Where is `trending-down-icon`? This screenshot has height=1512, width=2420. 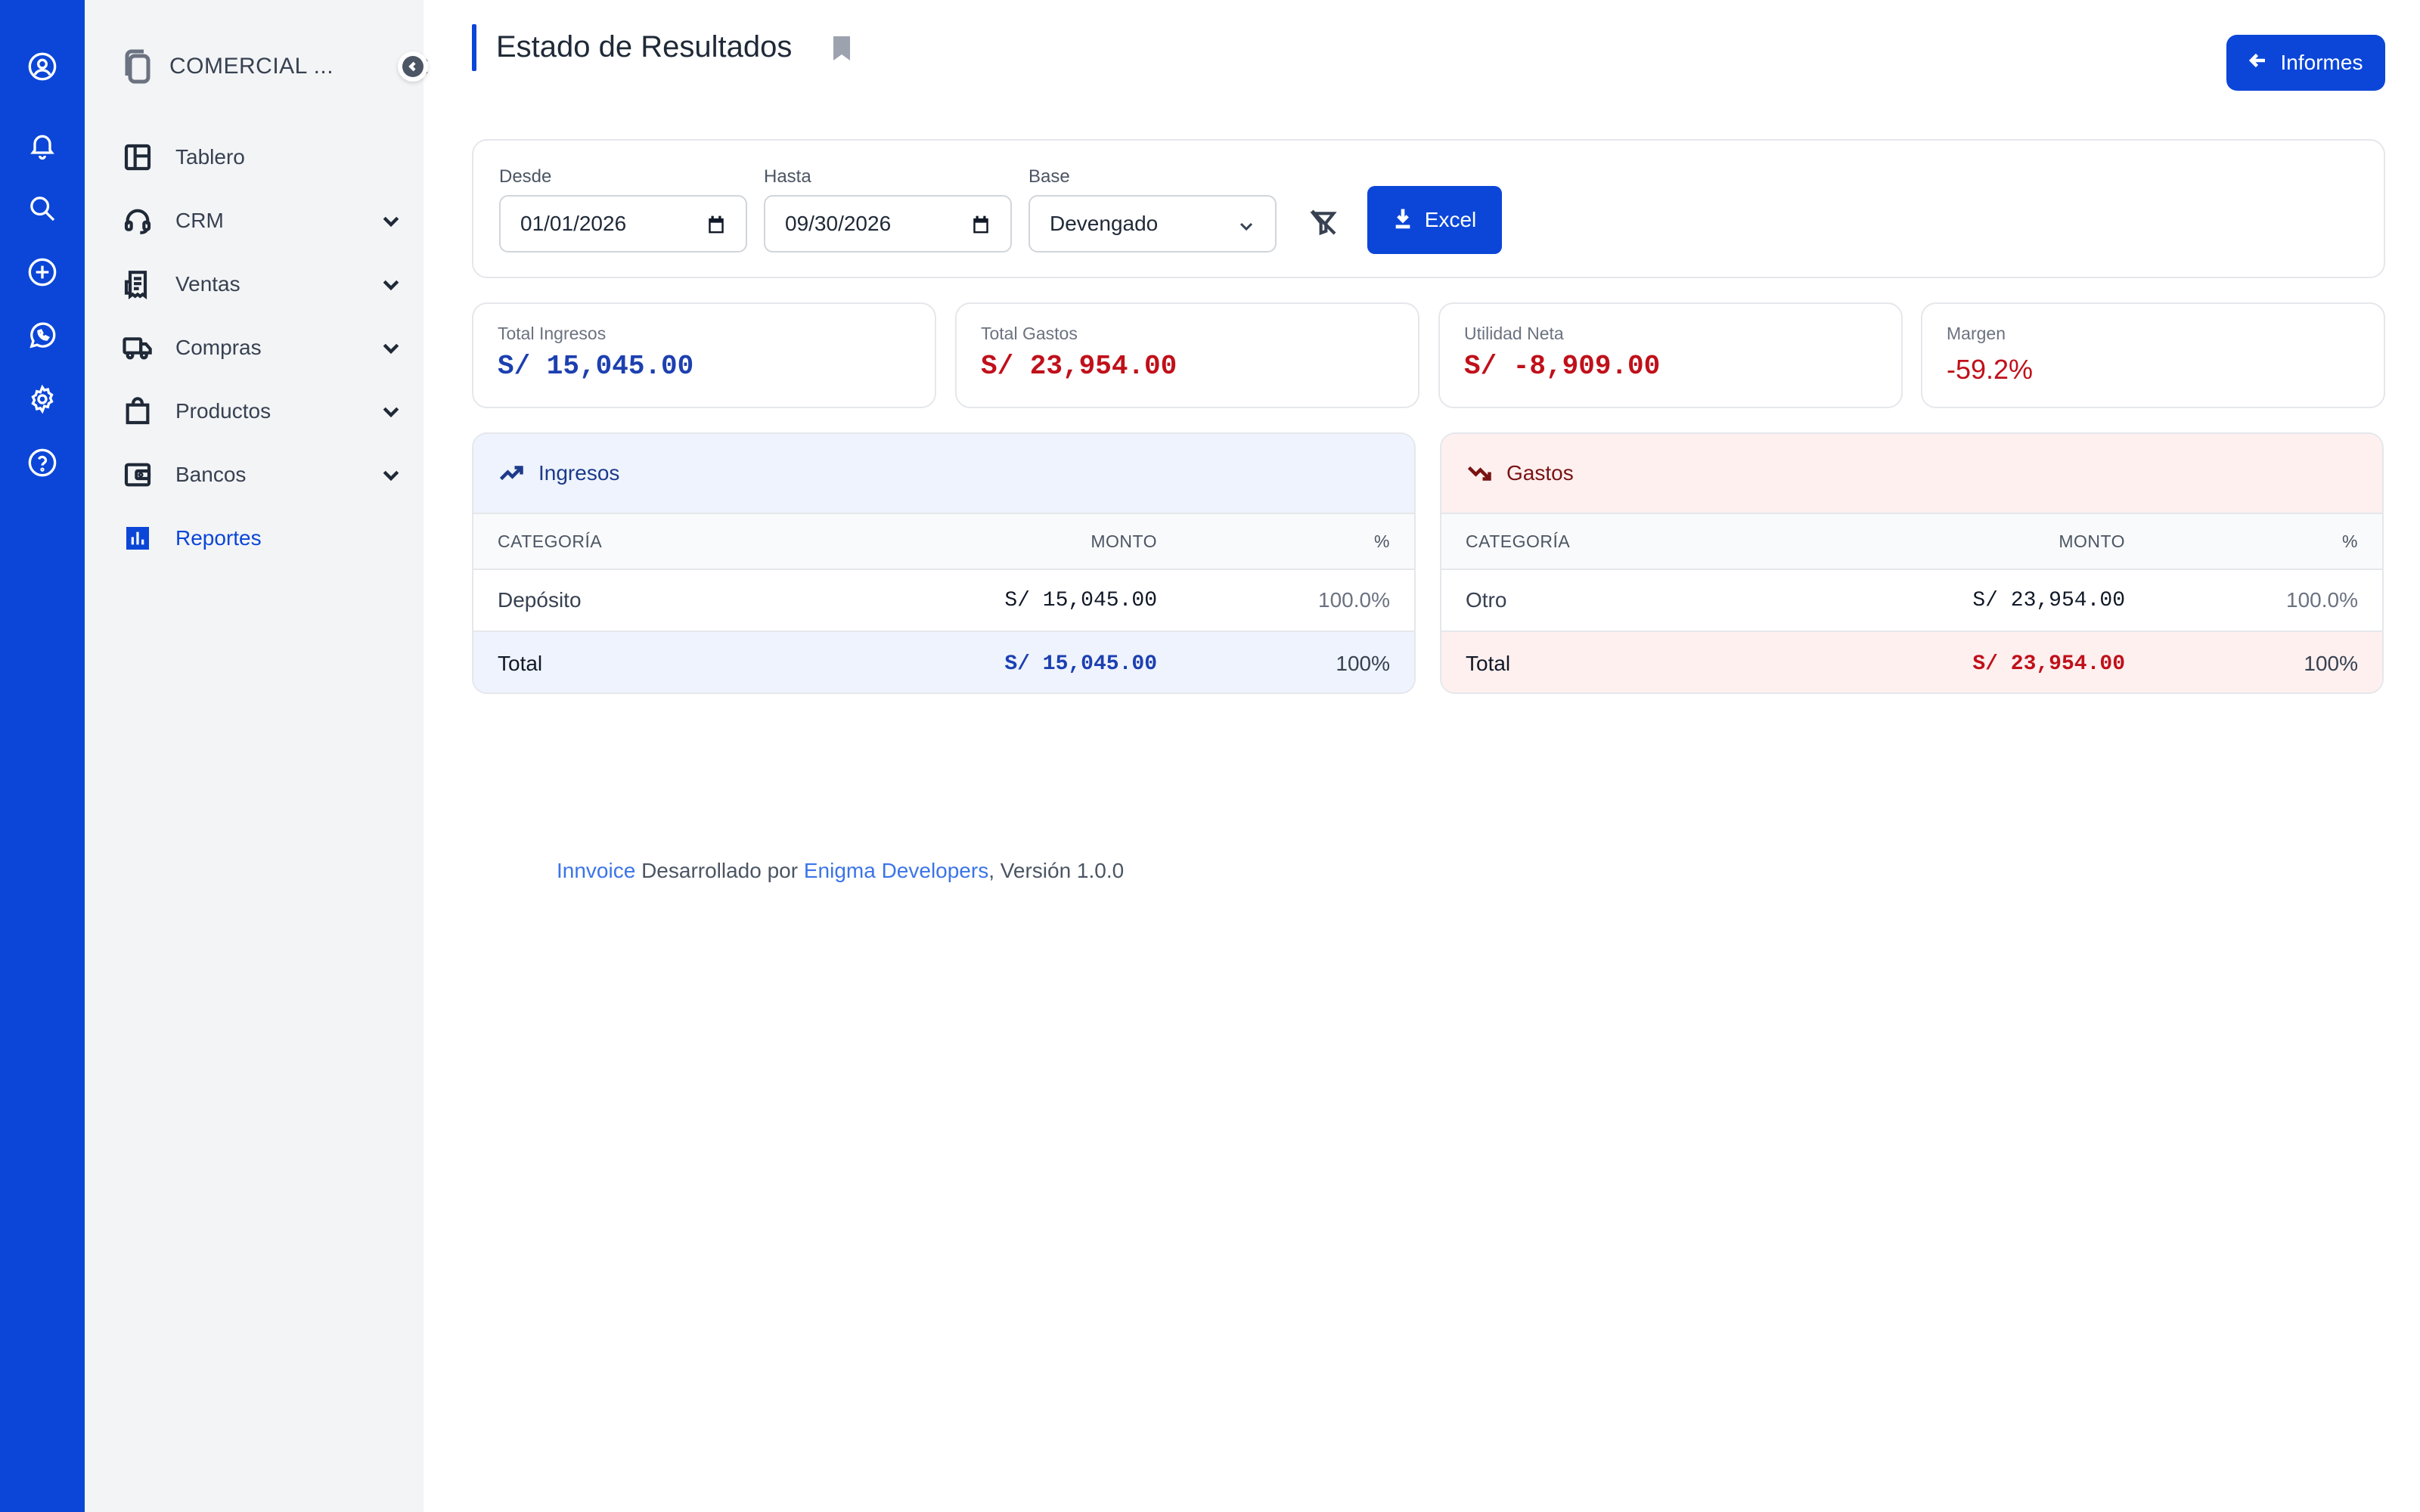 trending-down-icon is located at coordinates (1479, 473).